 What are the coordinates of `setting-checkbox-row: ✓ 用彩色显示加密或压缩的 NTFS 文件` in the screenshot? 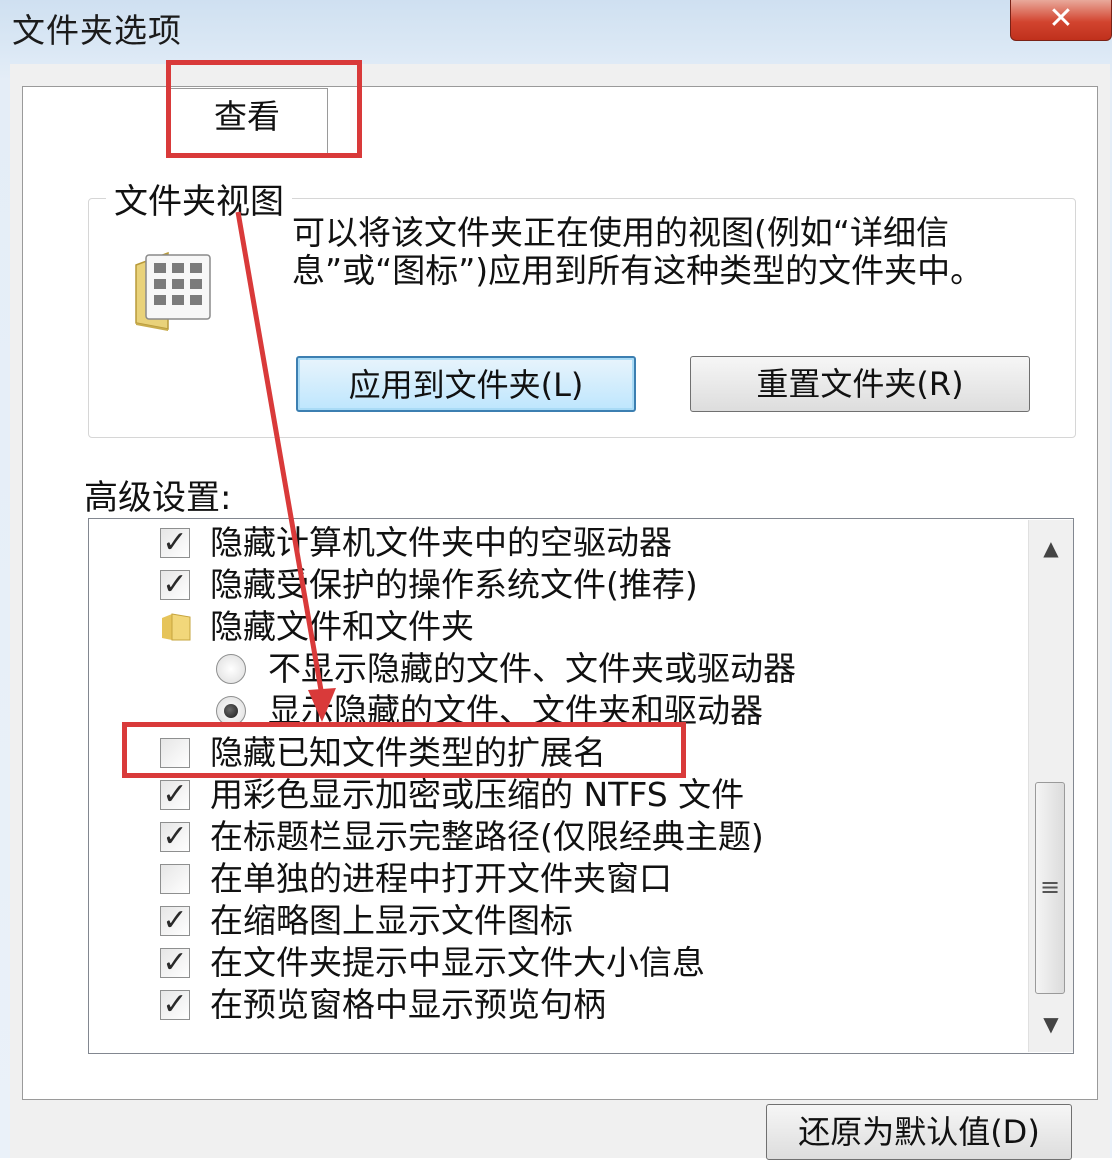 It's located at (590, 795).